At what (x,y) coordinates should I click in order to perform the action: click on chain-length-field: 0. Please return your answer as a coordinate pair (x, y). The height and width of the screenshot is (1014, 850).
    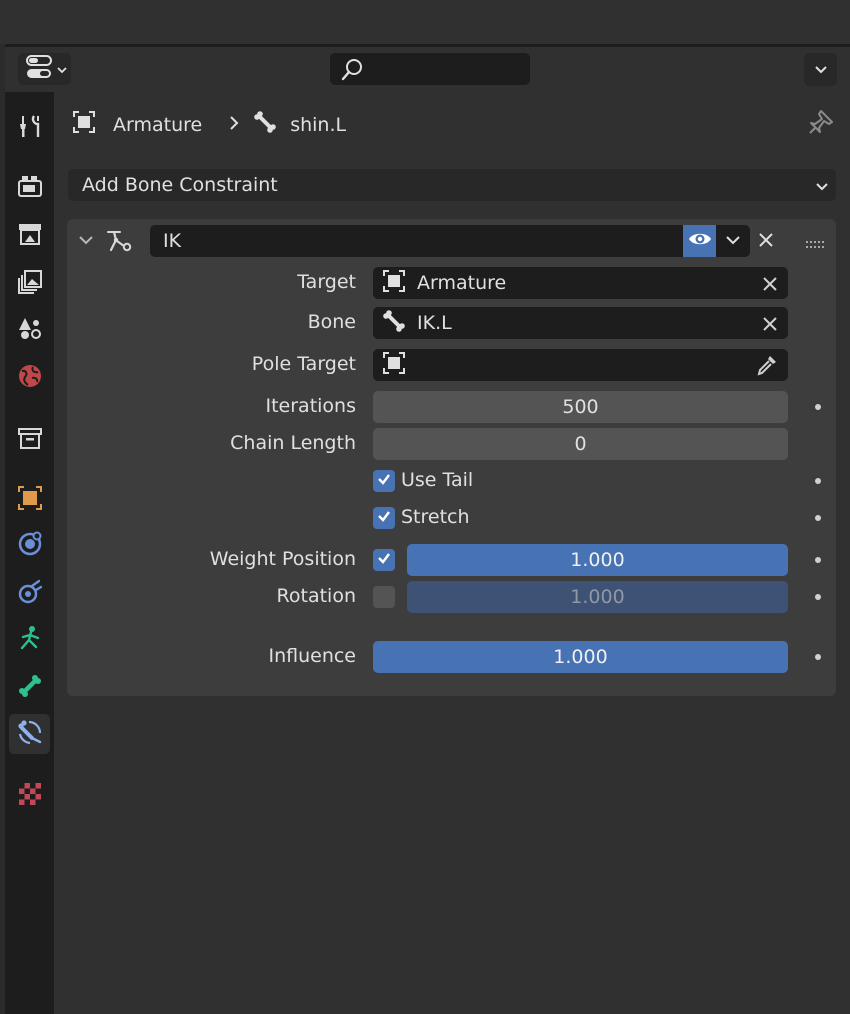
    Looking at the image, I should click on (580, 444).